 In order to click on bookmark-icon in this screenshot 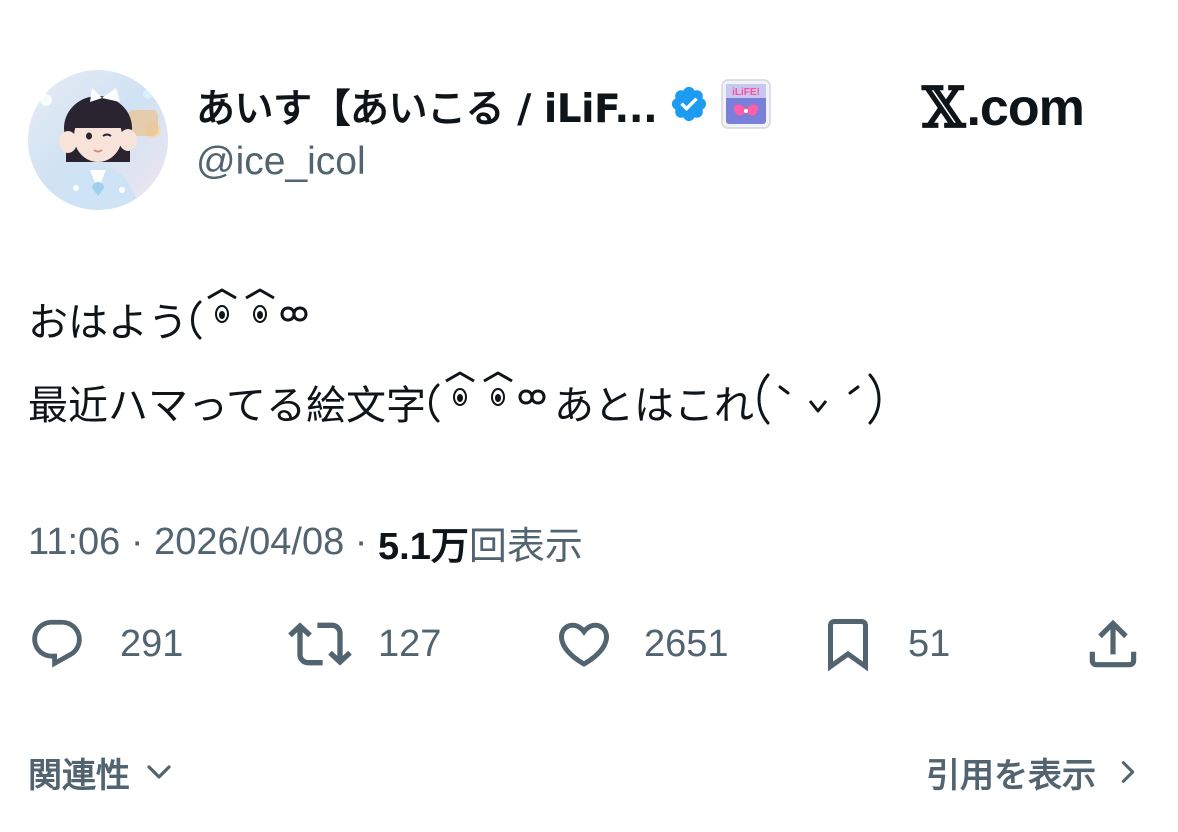, I will do `click(848, 645)`.